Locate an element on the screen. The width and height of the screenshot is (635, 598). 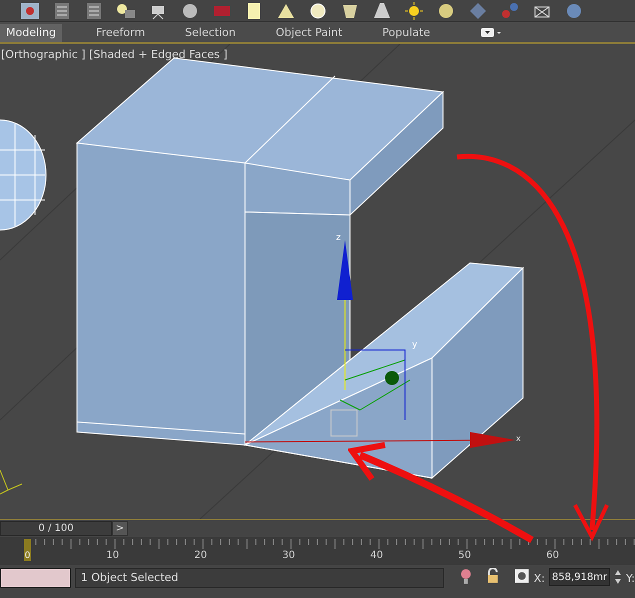
frame-number: 40 is located at coordinates (376, 556).